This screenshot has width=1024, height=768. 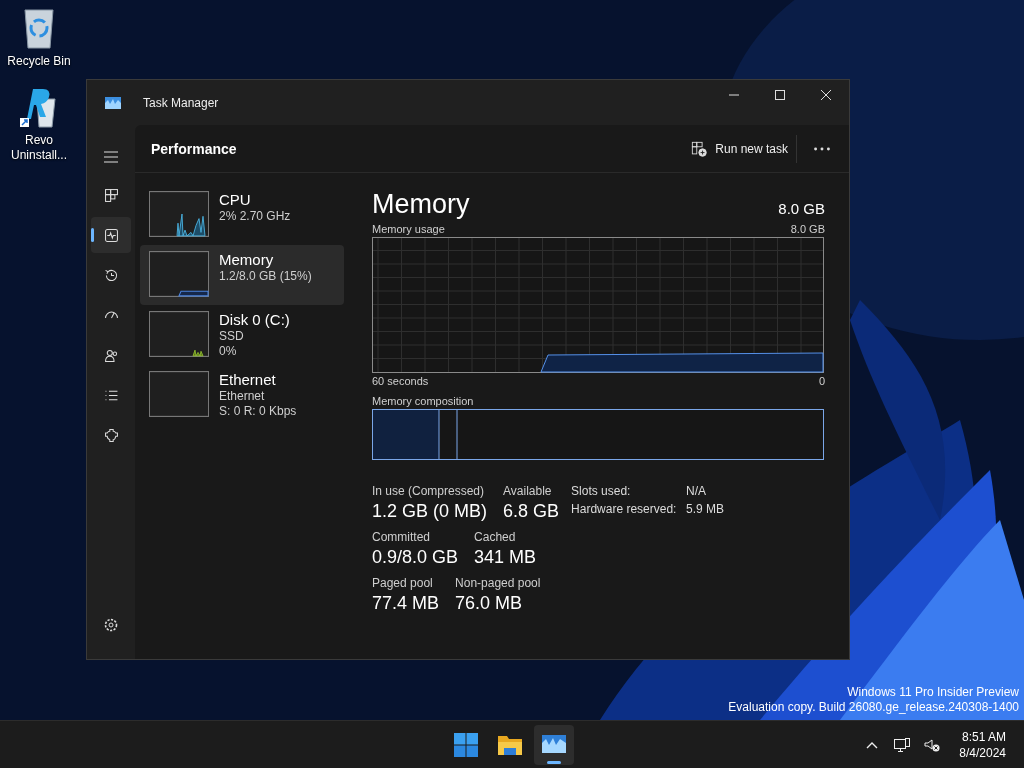 I want to click on device-item: CPU 2% 2.70 GHz, so click(x=242, y=215).